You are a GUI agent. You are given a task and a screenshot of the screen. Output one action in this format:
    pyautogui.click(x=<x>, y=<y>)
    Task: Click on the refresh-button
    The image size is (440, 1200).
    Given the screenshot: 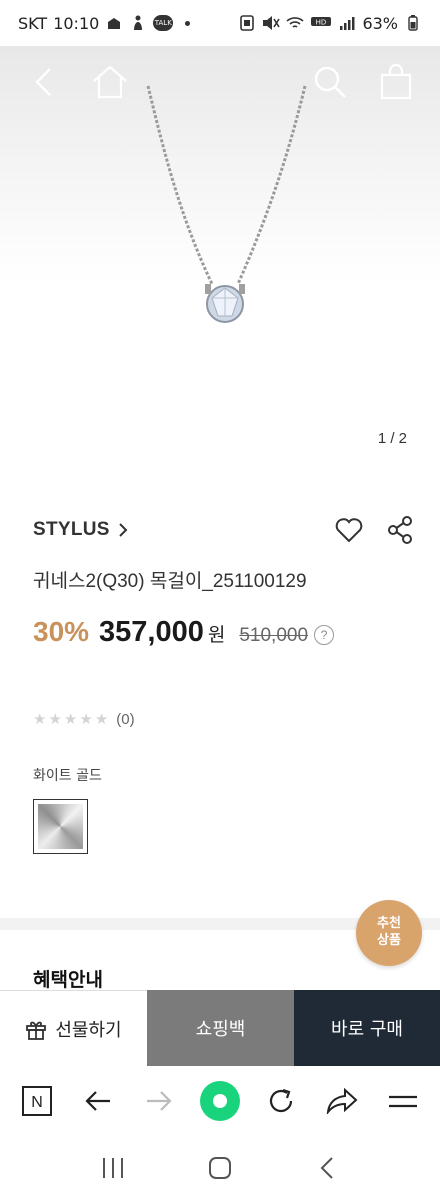 What is the action you would take?
    pyautogui.click(x=281, y=1101)
    